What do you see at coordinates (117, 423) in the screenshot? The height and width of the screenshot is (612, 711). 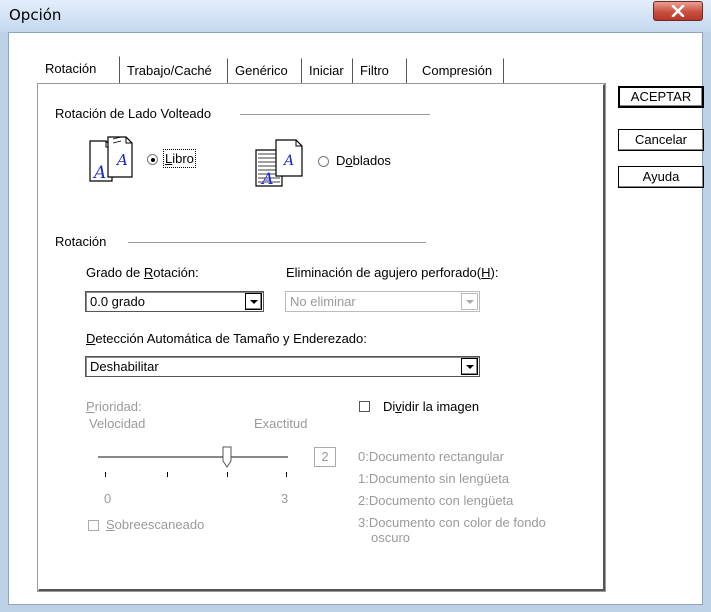 I see `speed-label: Velocidad` at bounding box center [117, 423].